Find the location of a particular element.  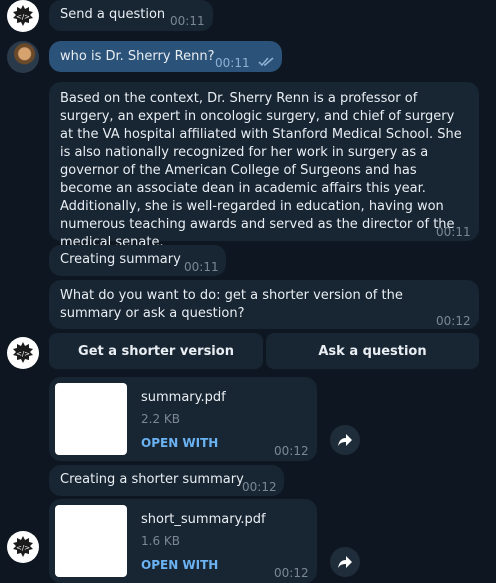

message-text: Creating summary is located at coordinates (120, 259).